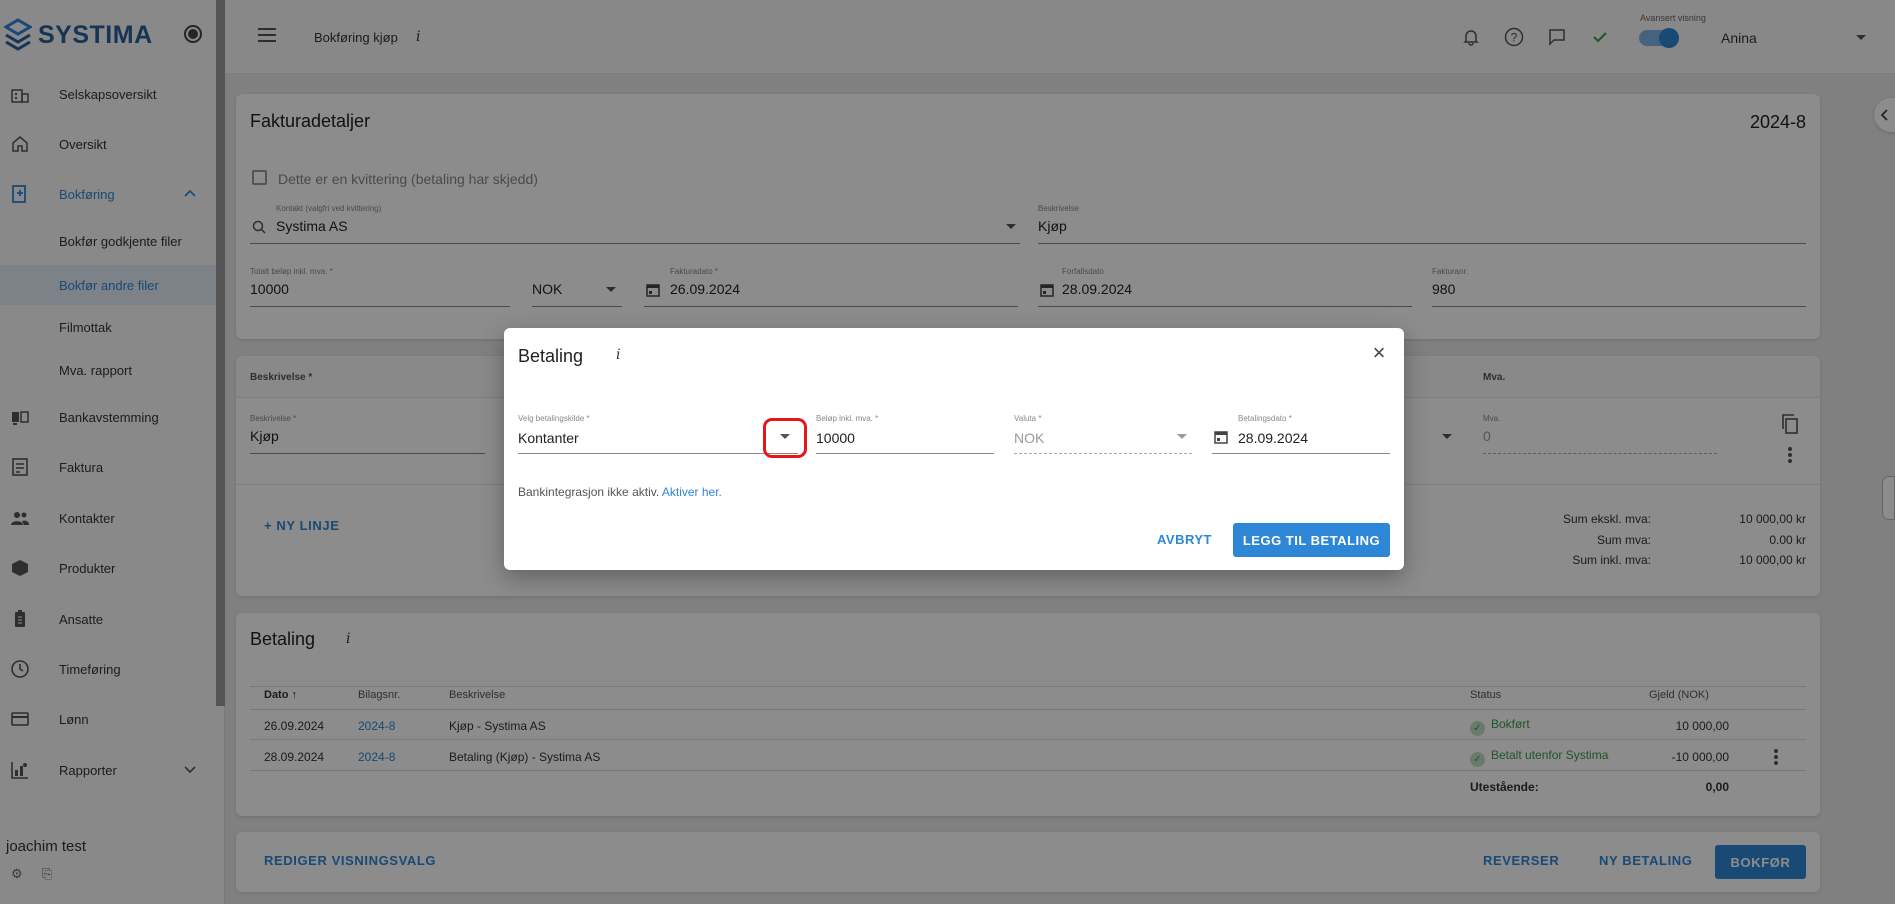  What do you see at coordinates (1028, 418) in the screenshot?
I see `field-label: Valuta *` at bounding box center [1028, 418].